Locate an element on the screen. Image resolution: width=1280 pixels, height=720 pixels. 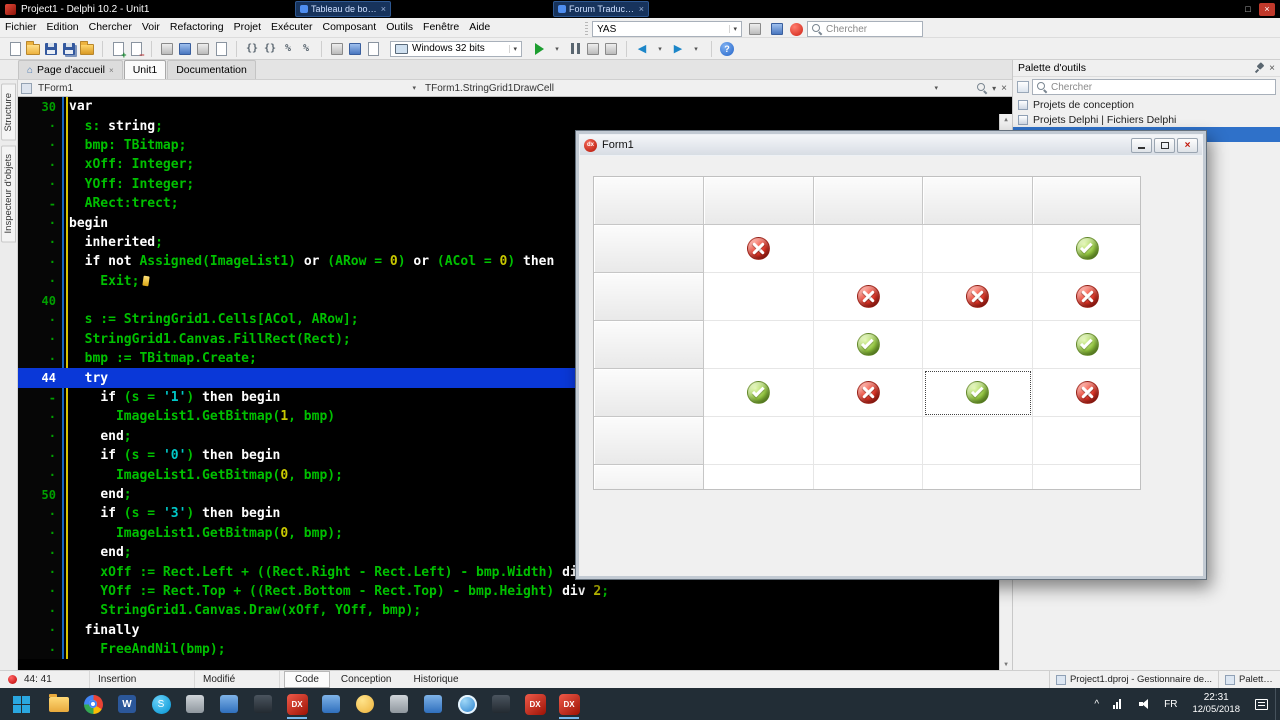
code-line-58: · FreeAndNil(bmp); is located at coordinates (515, 649).